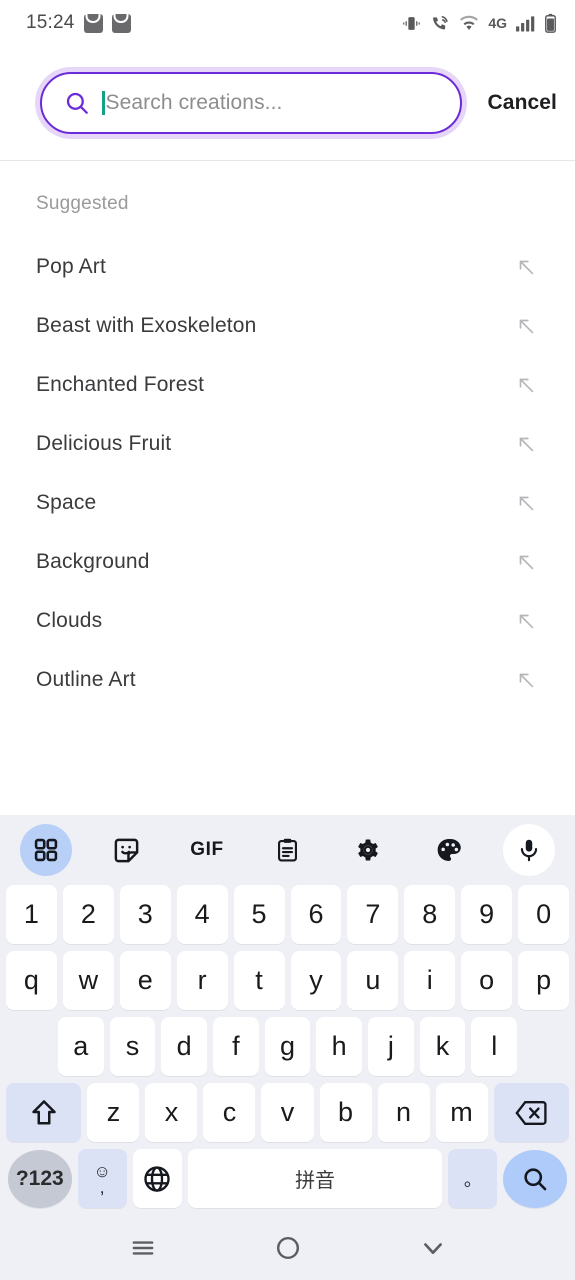 The image size is (575, 1280). Describe the element at coordinates (46, 850) in the screenshot. I see `grid-icon` at that location.